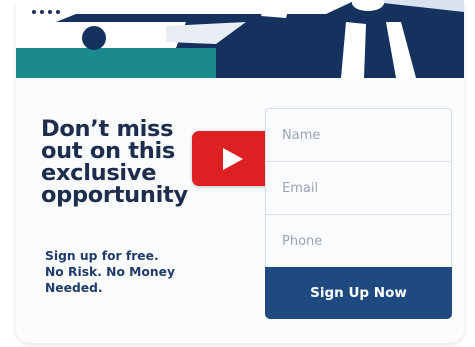  What do you see at coordinates (358, 240) in the screenshot?
I see `phone-field` at bounding box center [358, 240].